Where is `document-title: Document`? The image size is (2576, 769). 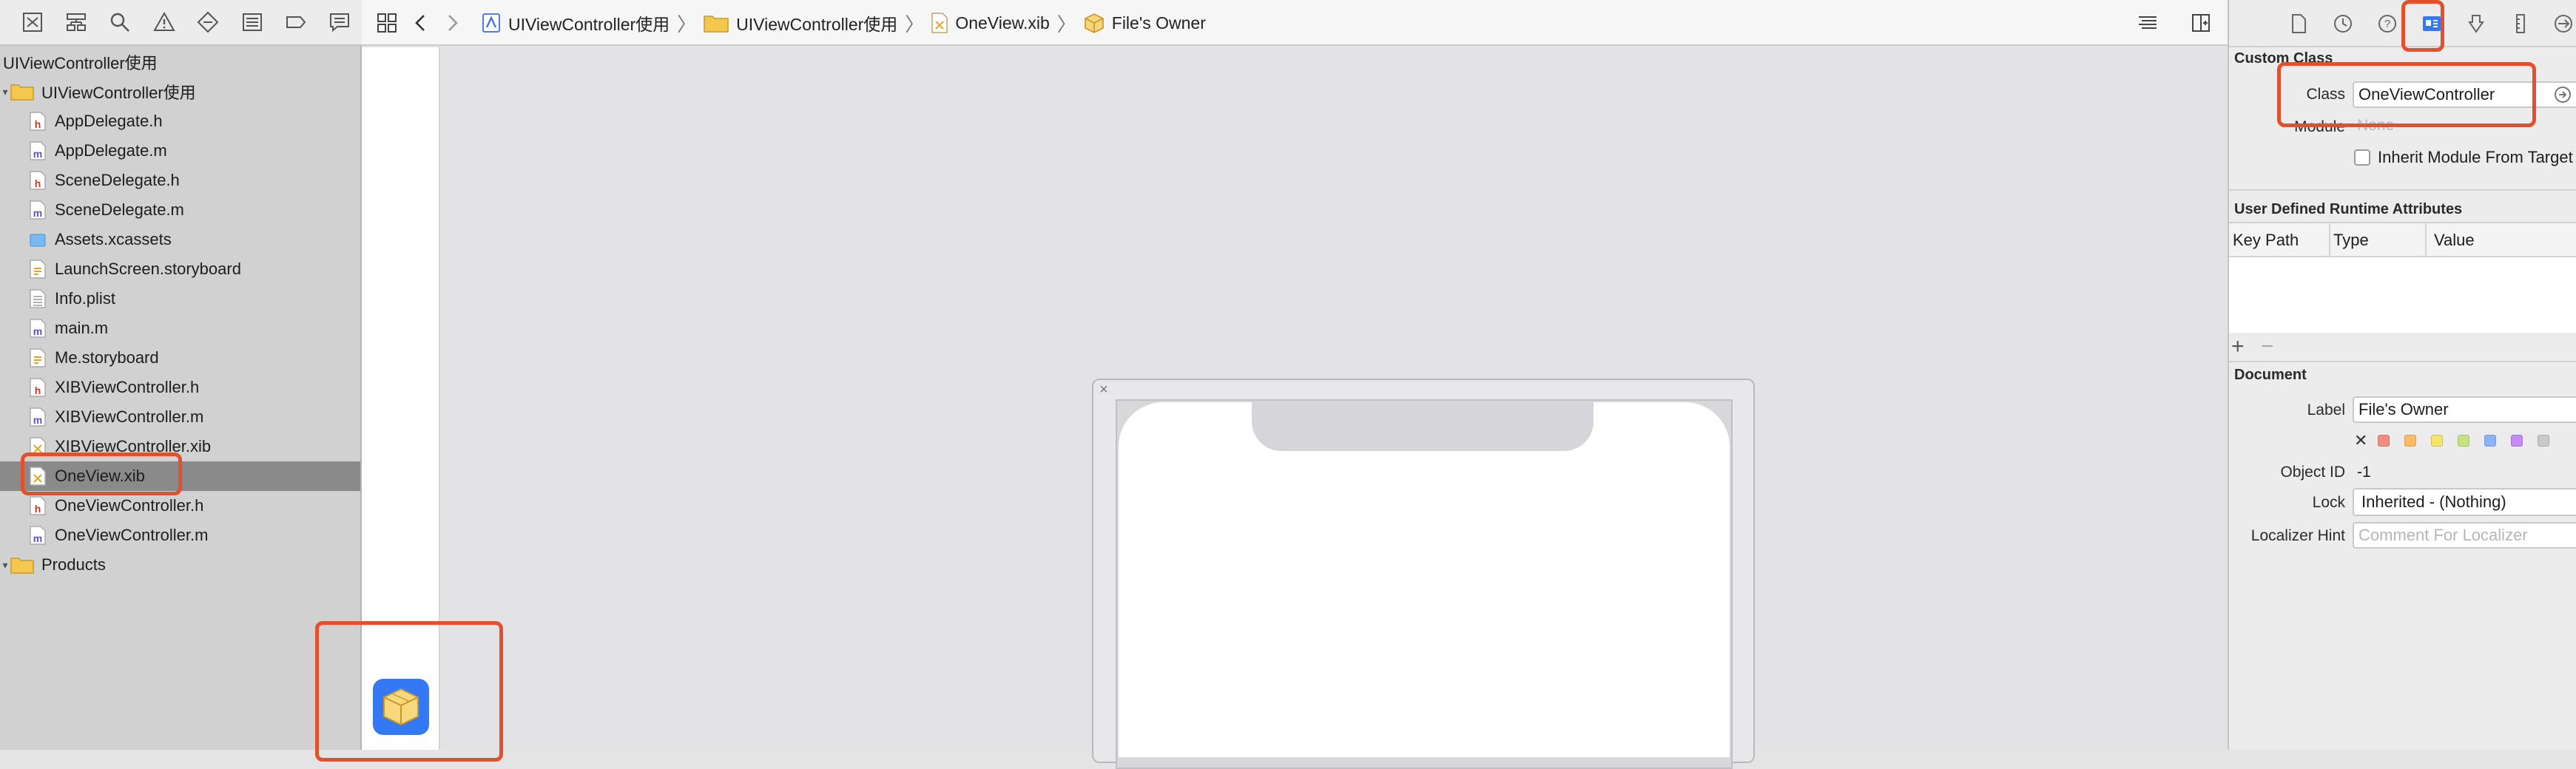
document-title: Document is located at coordinates (2270, 375).